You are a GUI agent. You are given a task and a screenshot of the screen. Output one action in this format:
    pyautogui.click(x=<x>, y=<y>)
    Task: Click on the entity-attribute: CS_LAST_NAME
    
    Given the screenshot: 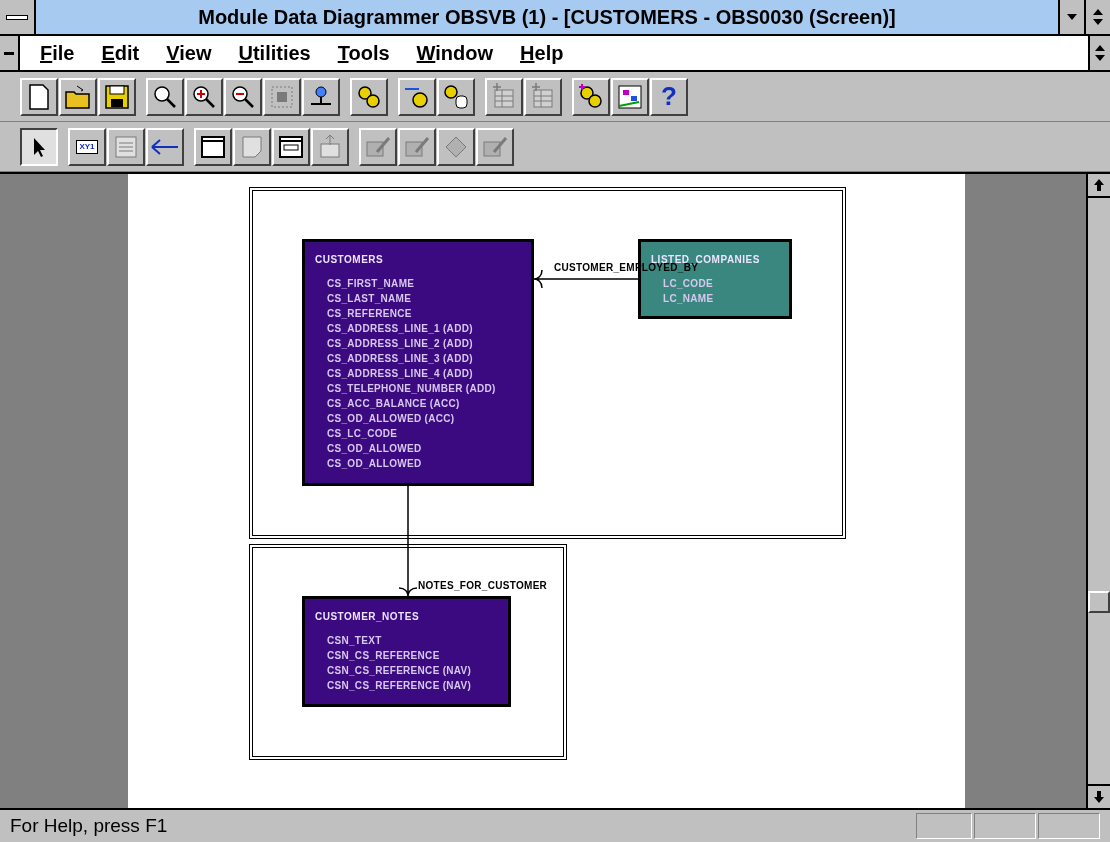 What is the action you would take?
    pyautogui.click(x=369, y=299)
    